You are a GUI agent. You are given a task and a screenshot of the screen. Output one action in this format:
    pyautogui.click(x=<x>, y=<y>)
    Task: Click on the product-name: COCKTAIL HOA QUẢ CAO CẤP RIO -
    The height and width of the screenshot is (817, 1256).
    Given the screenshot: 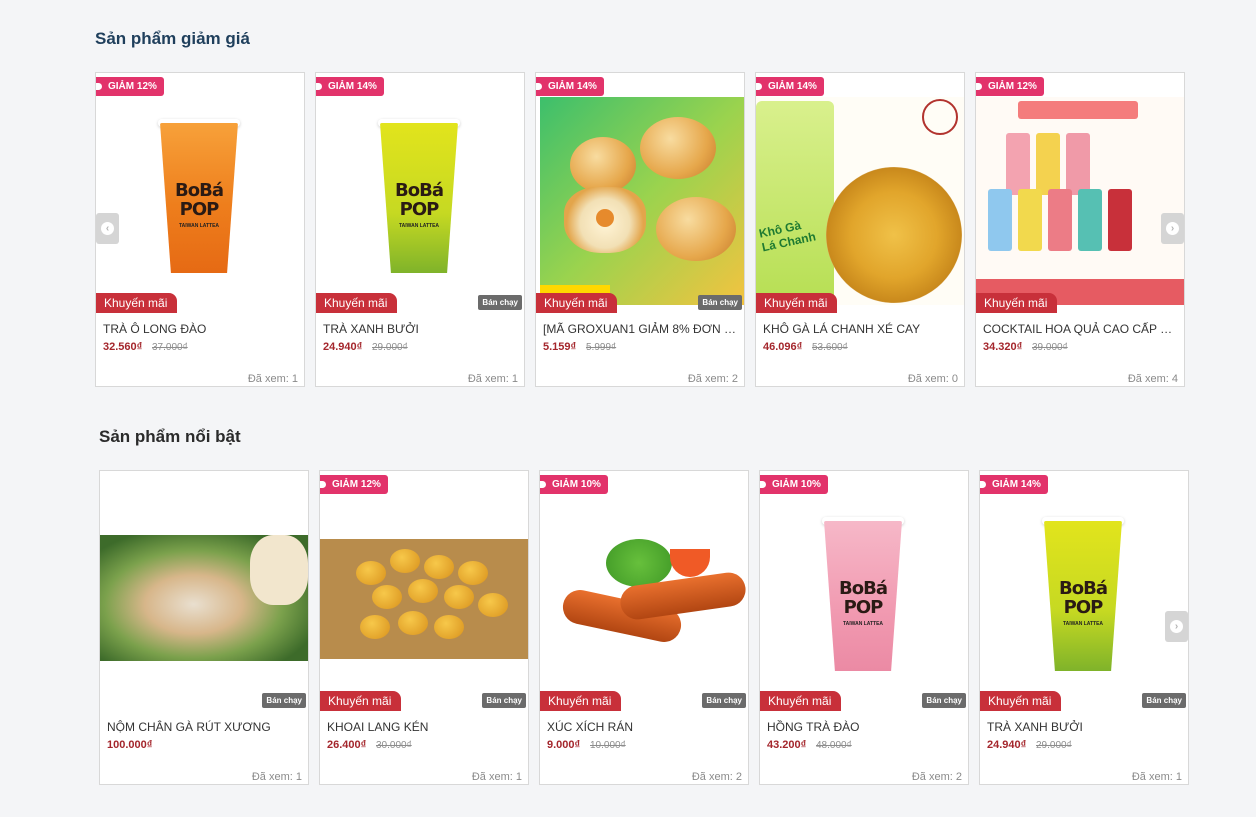 What is the action you would take?
    pyautogui.click(x=1081, y=329)
    